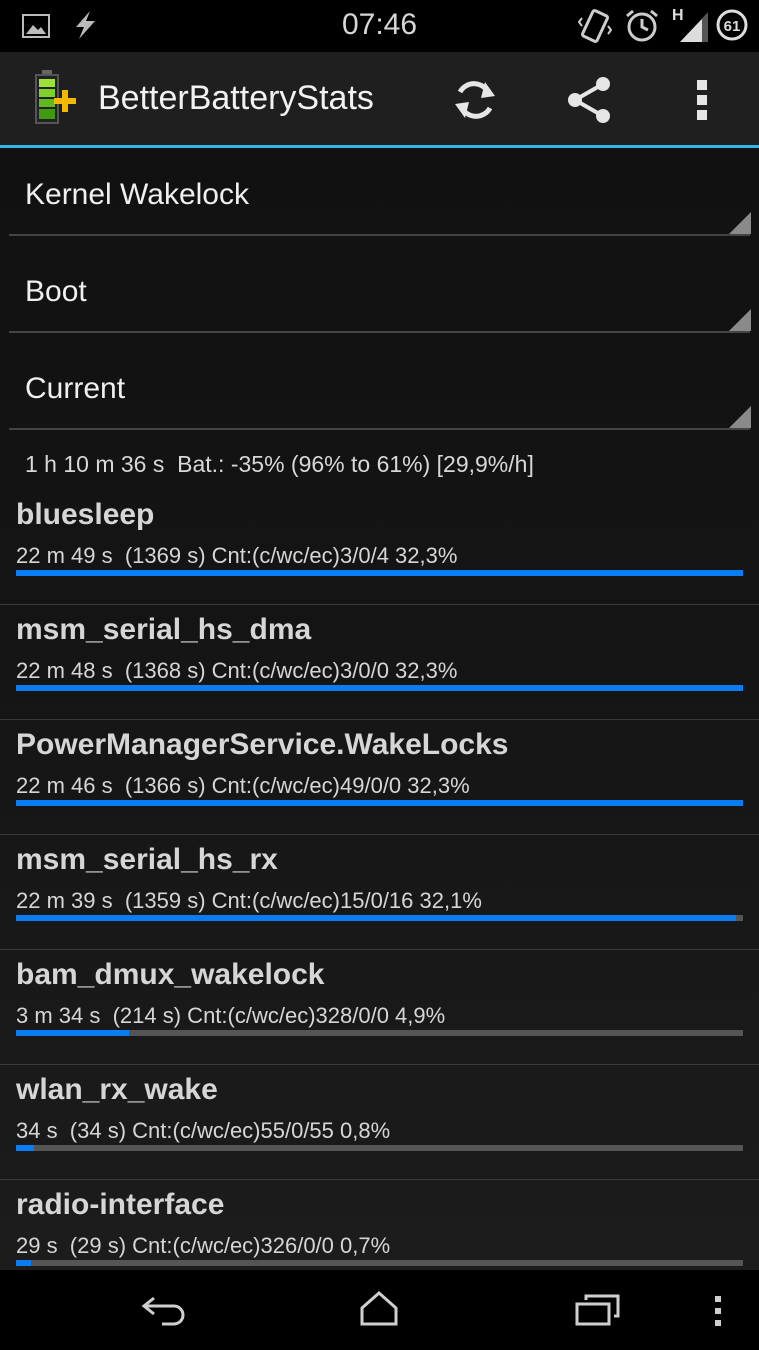 The width and height of the screenshot is (759, 1350). I want to click on battery-icon: 61, so click(732, 25).